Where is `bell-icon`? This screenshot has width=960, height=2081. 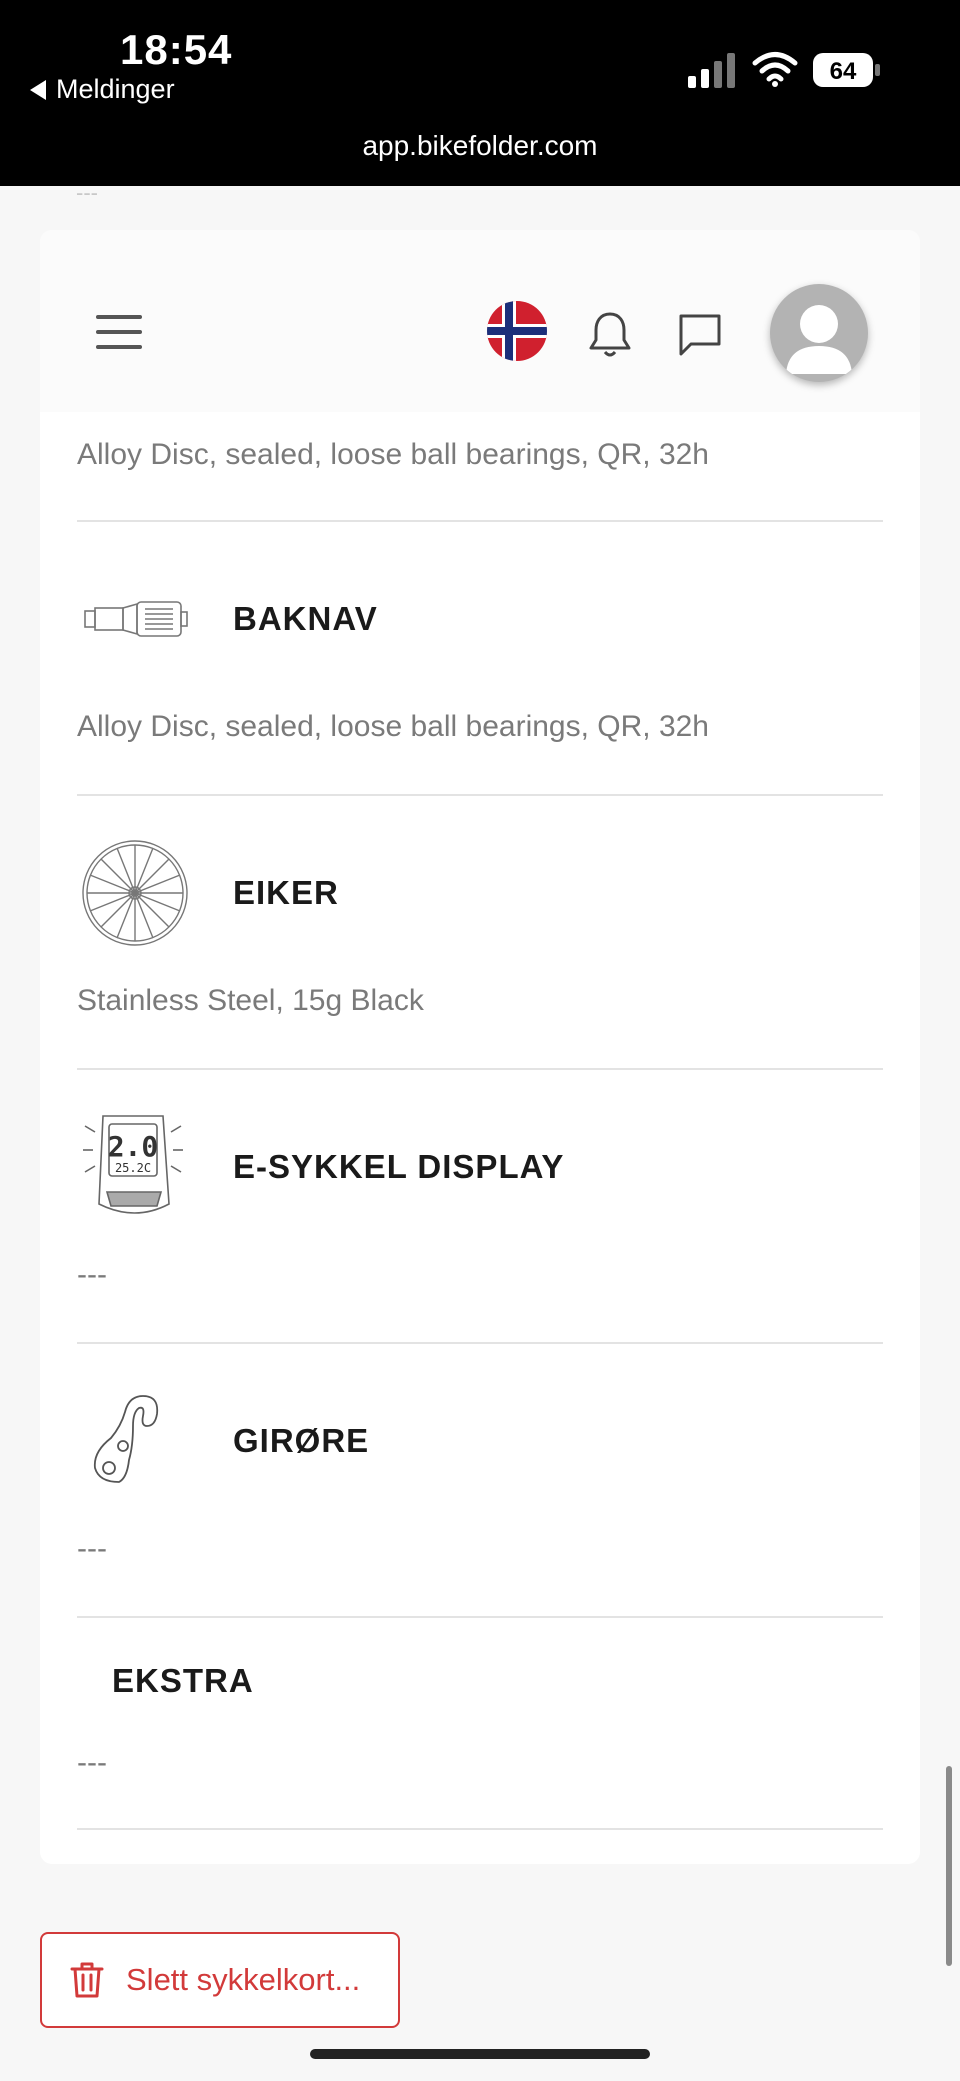 bell-icon is located at coordinates (610, 334).